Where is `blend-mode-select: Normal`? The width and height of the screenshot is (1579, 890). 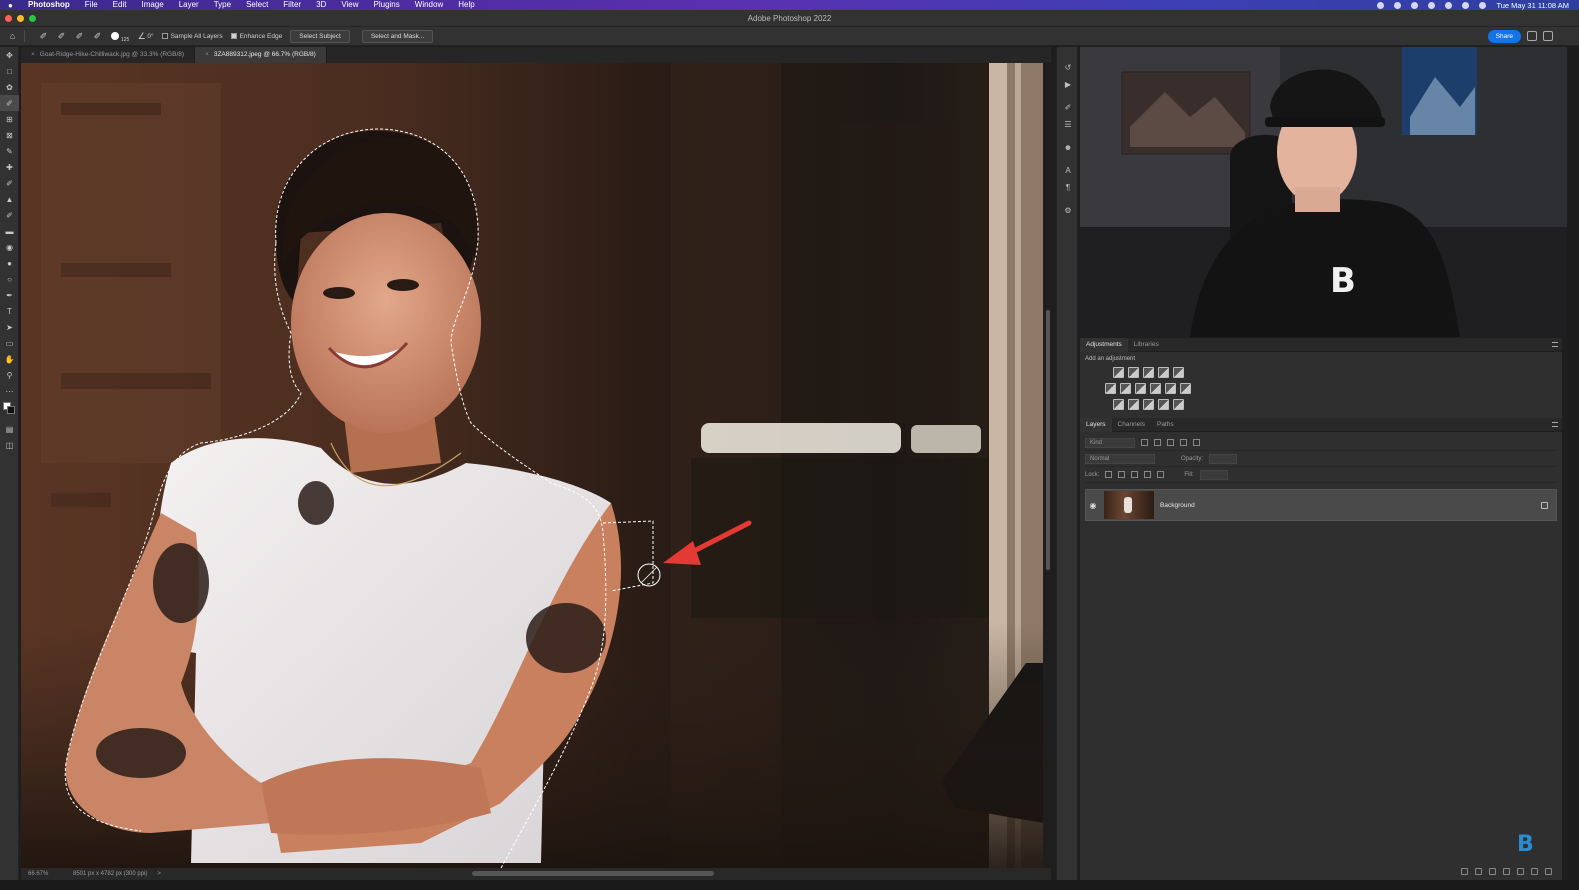 blend-mode-select: Normal is located at coordinates (1120, 458).